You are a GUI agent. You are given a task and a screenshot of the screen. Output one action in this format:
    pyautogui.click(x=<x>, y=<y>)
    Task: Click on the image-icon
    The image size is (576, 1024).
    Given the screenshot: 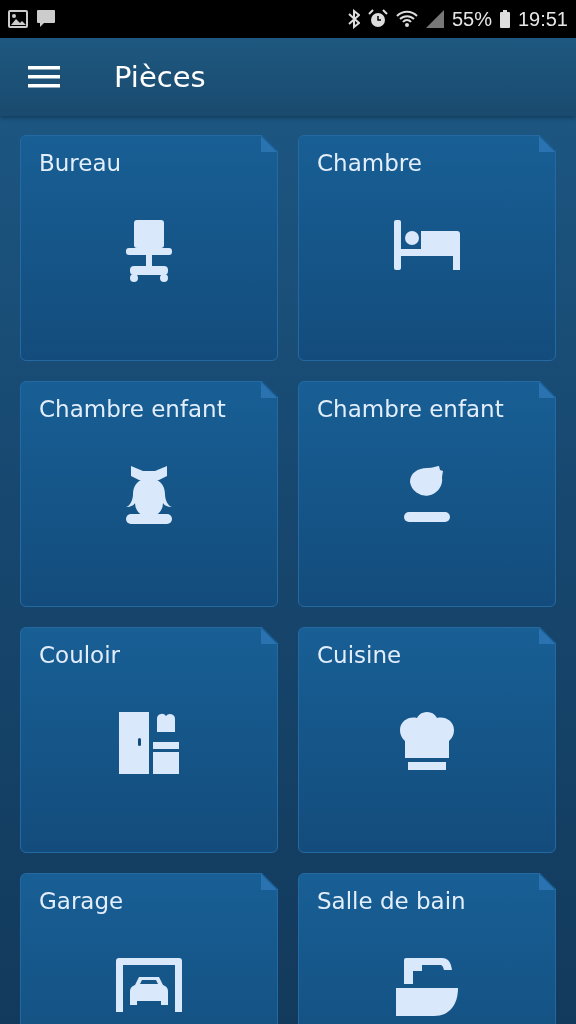 What is the action you would take?
    pyautogui.click(x=18, y=19)
    